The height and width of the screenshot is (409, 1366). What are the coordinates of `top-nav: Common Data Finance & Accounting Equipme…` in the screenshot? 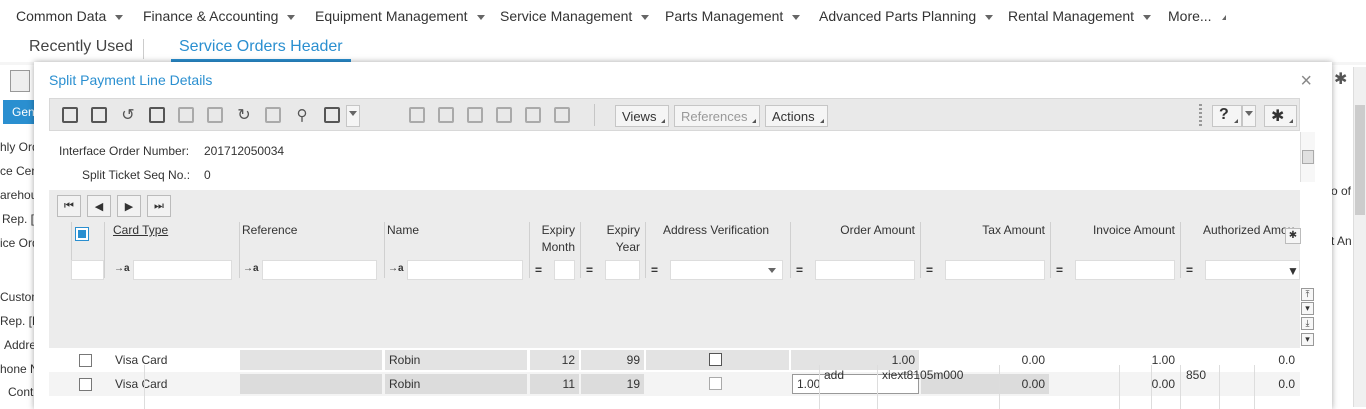 It's located at (683, 16).